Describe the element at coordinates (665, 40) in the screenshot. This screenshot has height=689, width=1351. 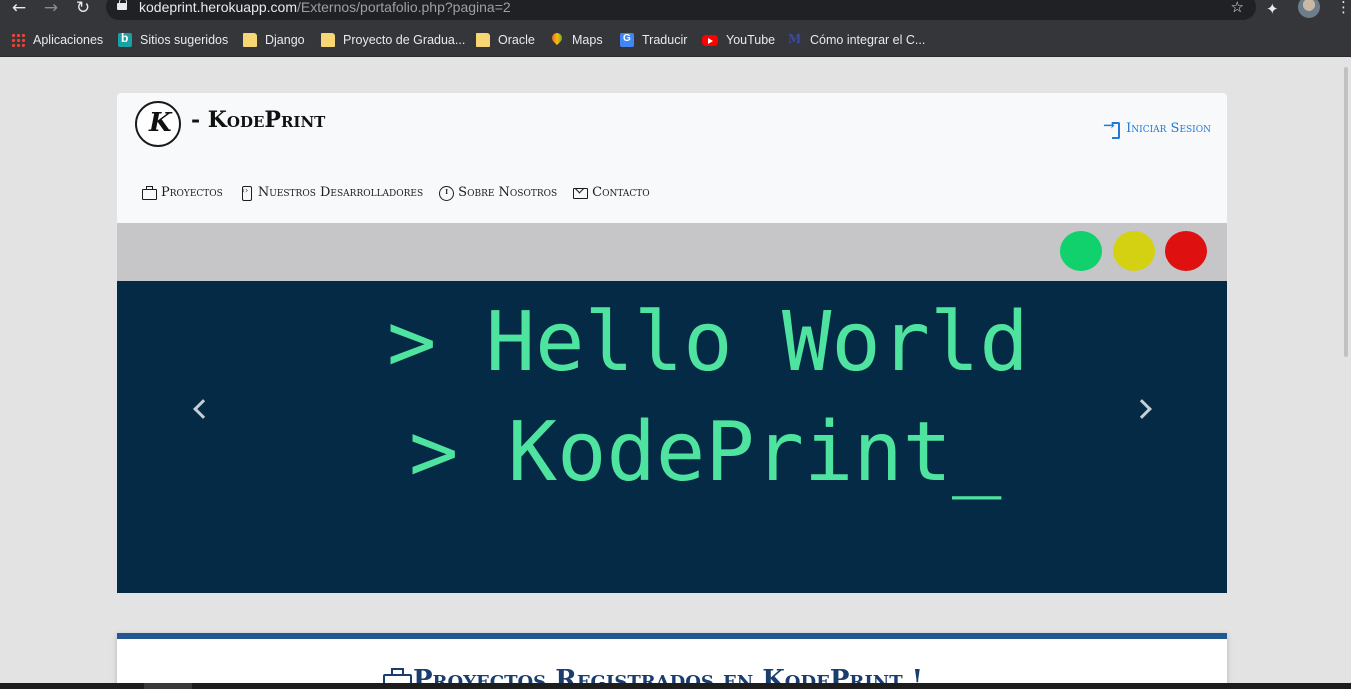
I see `bookmark-label: Traducir` at that location.